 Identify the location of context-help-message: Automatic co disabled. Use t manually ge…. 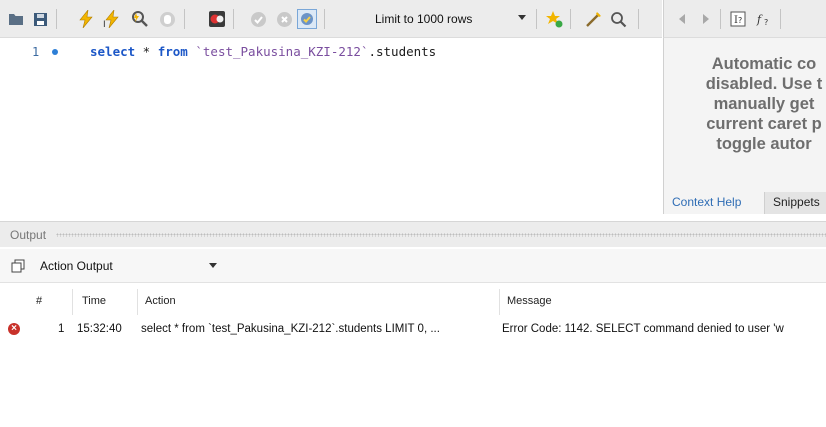
(745, 104).